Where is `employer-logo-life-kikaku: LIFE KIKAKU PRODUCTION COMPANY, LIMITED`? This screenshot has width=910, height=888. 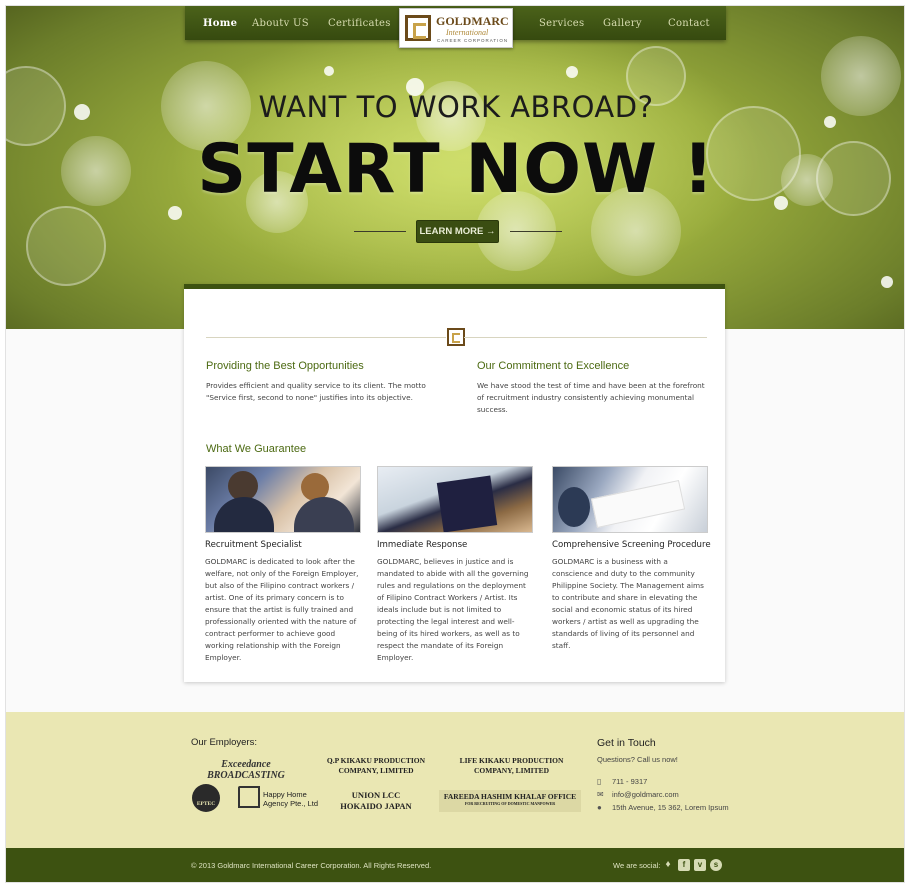 employer-logo-life-kikaku: LIFE KIKAKU PRODUCTION COMPANY, LIMITED is located at coordinates (511, 766).